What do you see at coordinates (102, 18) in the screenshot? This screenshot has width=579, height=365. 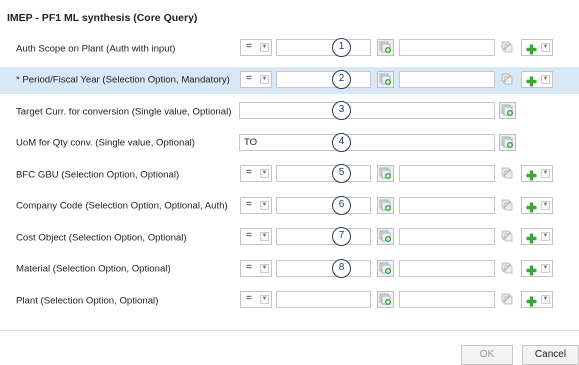 I see `dialog-title: IMEP - PF1 ML synthesis (Core Query)` at bounding box center [102, 18].